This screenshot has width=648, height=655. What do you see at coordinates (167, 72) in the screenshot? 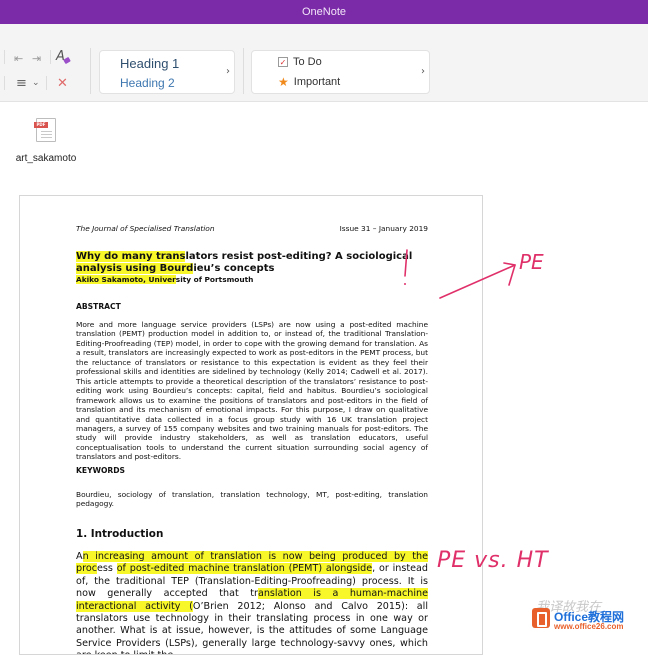
I see `styles-gallery: Heading 1 Heading 2 ›` at bounding box center [167, 72].